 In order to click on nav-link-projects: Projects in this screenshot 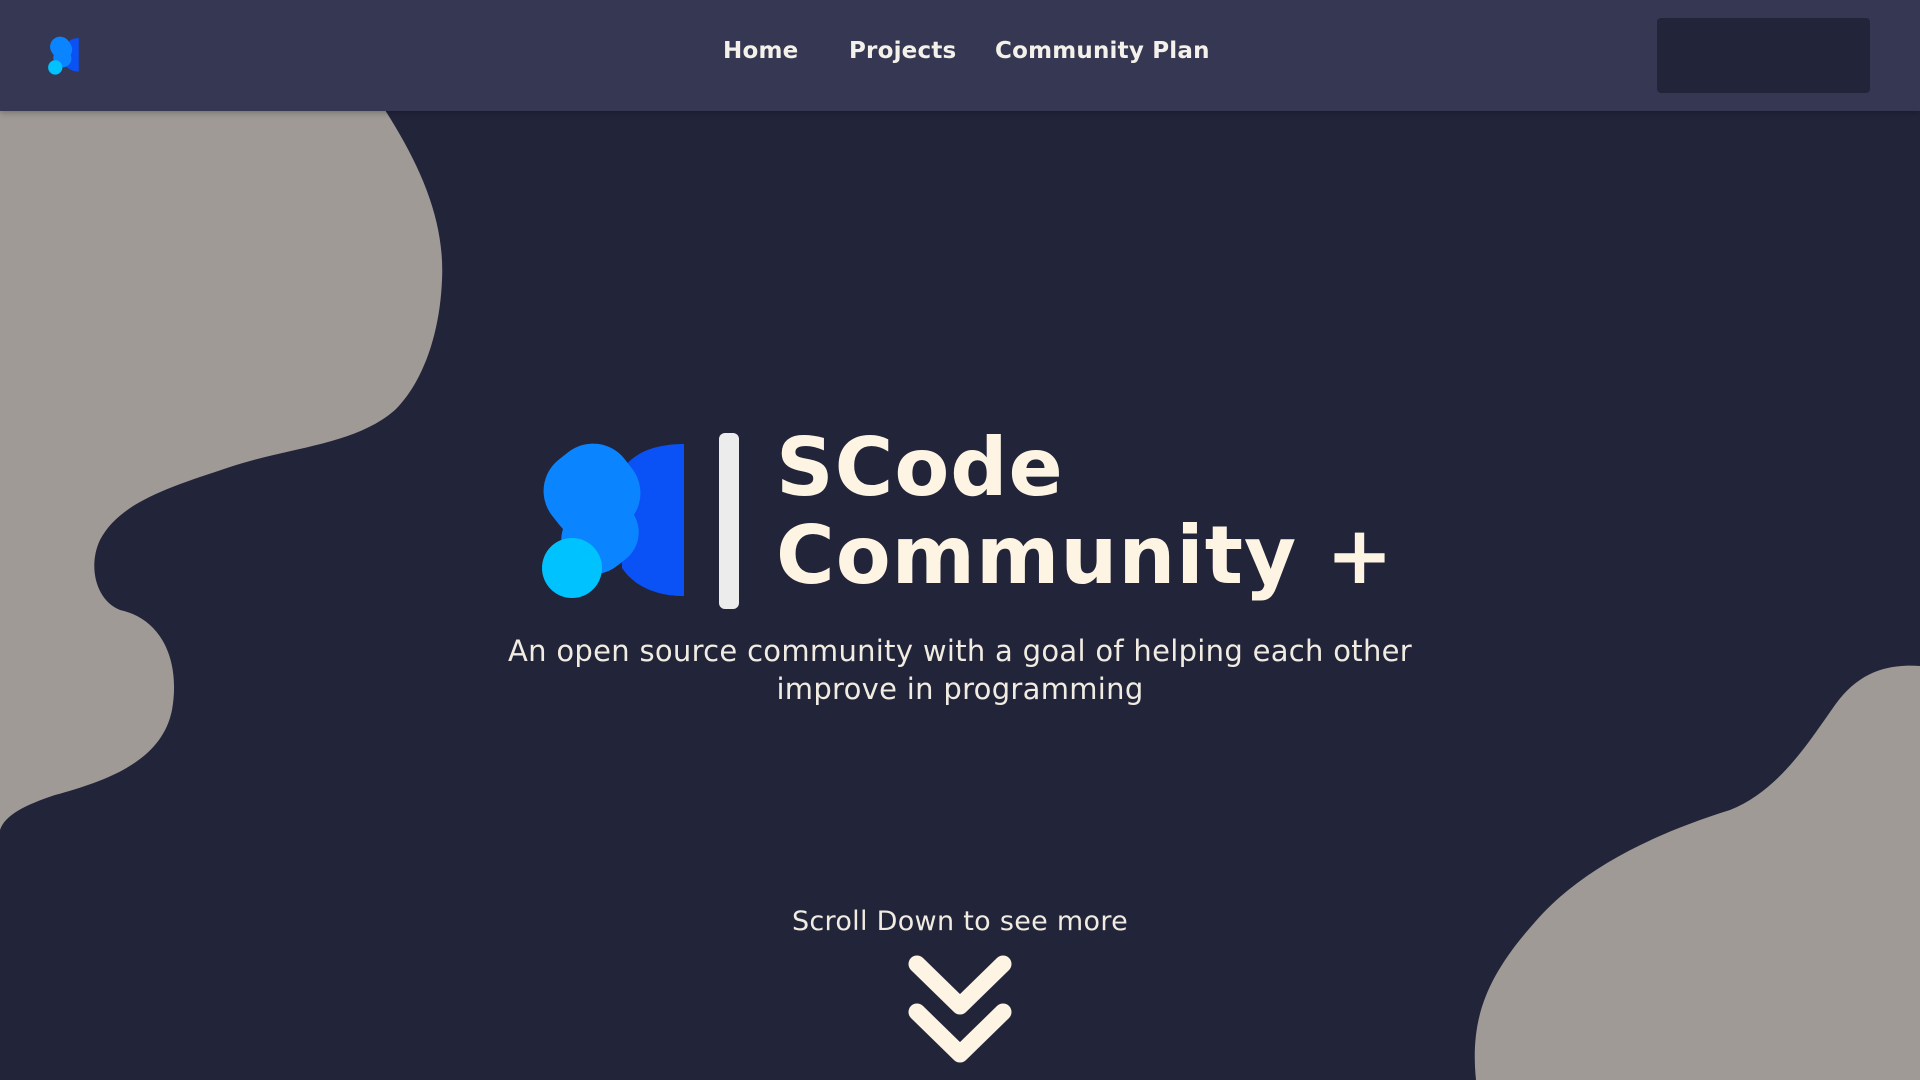, I will do `click(902, 51)`.